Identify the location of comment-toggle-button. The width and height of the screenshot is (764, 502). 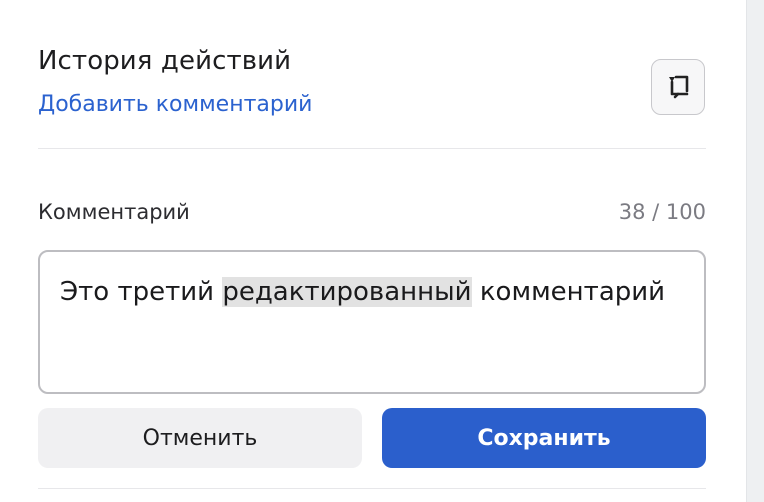
(678, 87).